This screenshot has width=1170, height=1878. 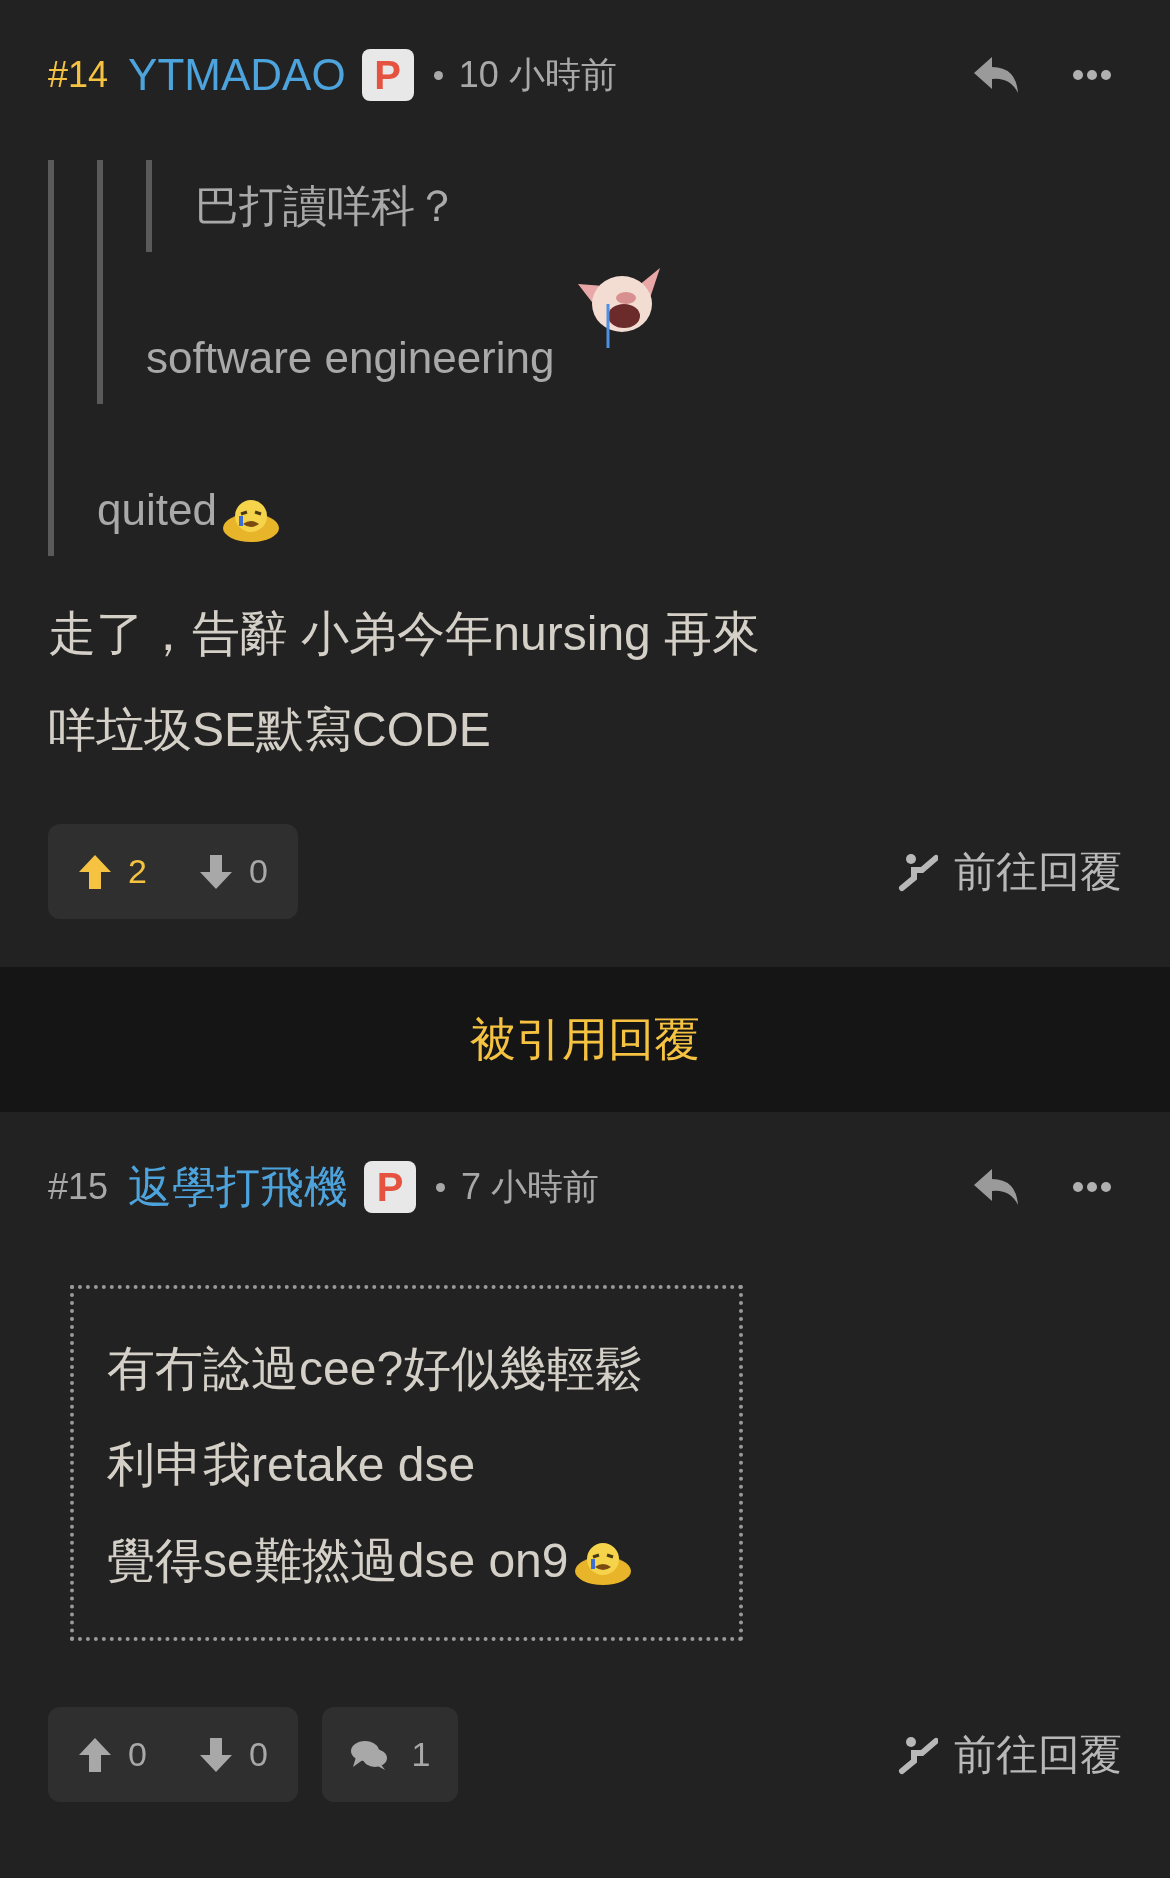 I want to click on post-text-line: 覺得se難撚過dse on9, so click(x=338, y=1560).